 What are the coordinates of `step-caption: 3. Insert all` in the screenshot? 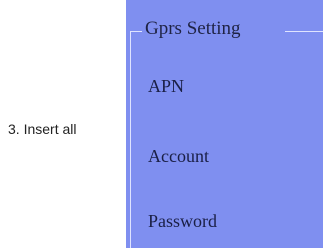 It's located at (42, 129).